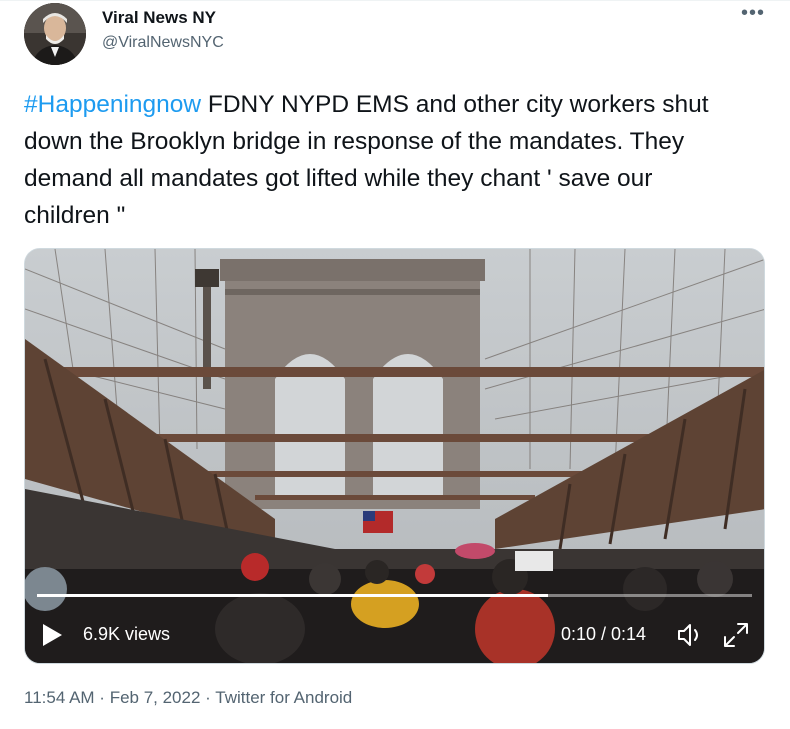 The height and width of the screenshot is (729, 790). I want to click on fullscreen-icon, so click(736, 635).